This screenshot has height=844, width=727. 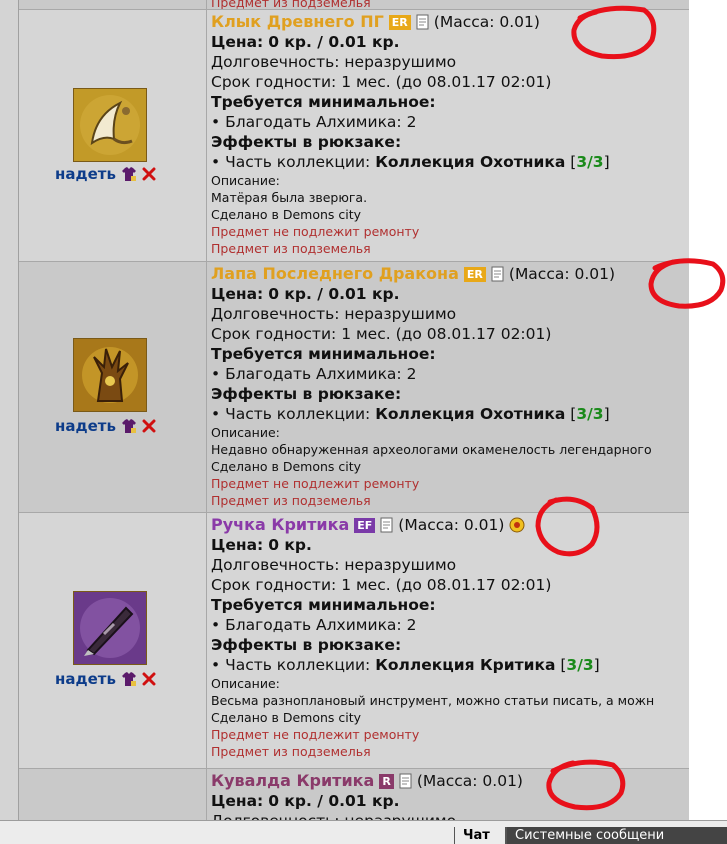 I want to click on tab-system-messages: Системные сообщени, so click(x=616, y=835).